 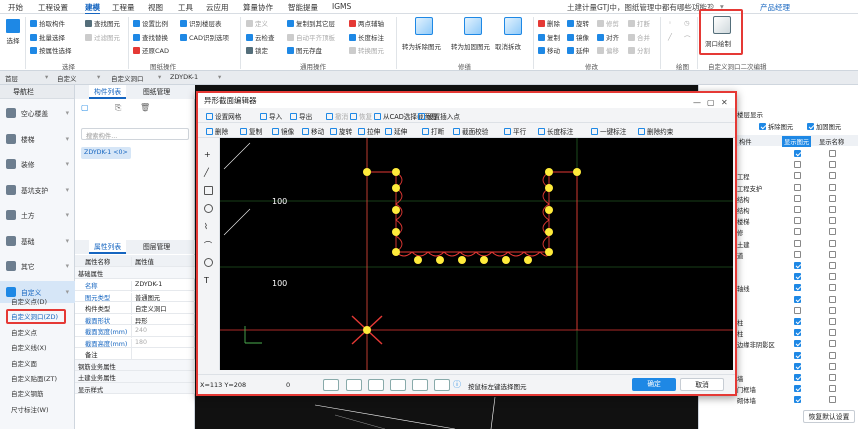 What do you see at coordinates (257, 50) in the screenshot?
I see `lock-button: 锁定` at bounding box center [257, 50].